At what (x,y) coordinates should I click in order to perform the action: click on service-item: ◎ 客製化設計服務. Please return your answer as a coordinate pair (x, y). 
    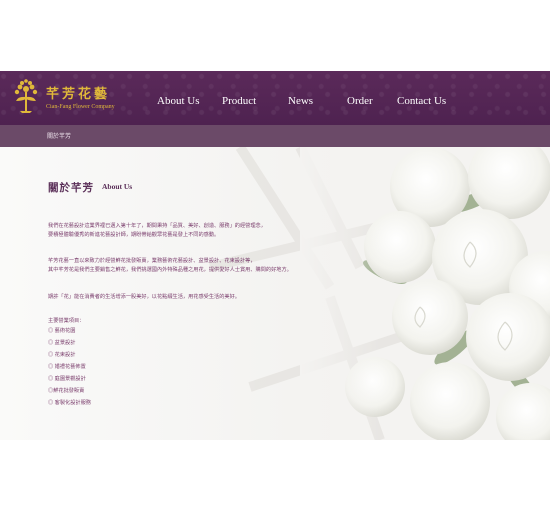
    Looking at the image, I should click on (69, 403).